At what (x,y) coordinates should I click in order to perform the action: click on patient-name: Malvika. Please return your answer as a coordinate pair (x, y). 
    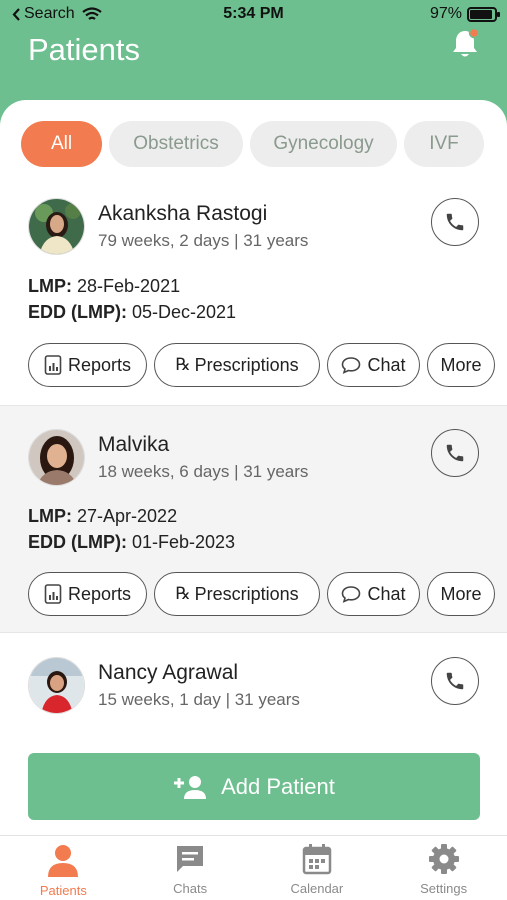
    Looking at the image, I should click on (134, 444).